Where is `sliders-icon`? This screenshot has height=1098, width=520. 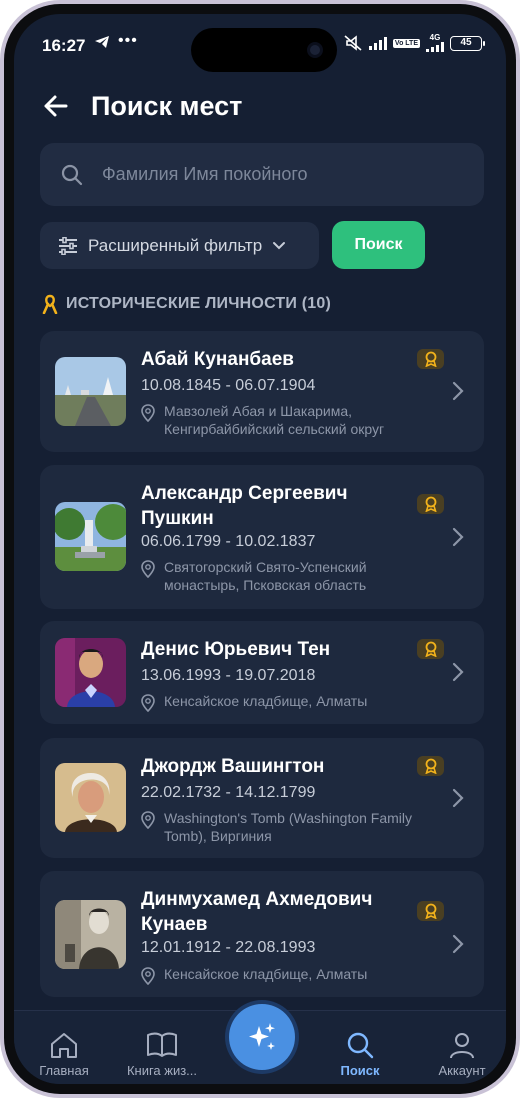
sliders-icon is located at coordinates (68, 245).